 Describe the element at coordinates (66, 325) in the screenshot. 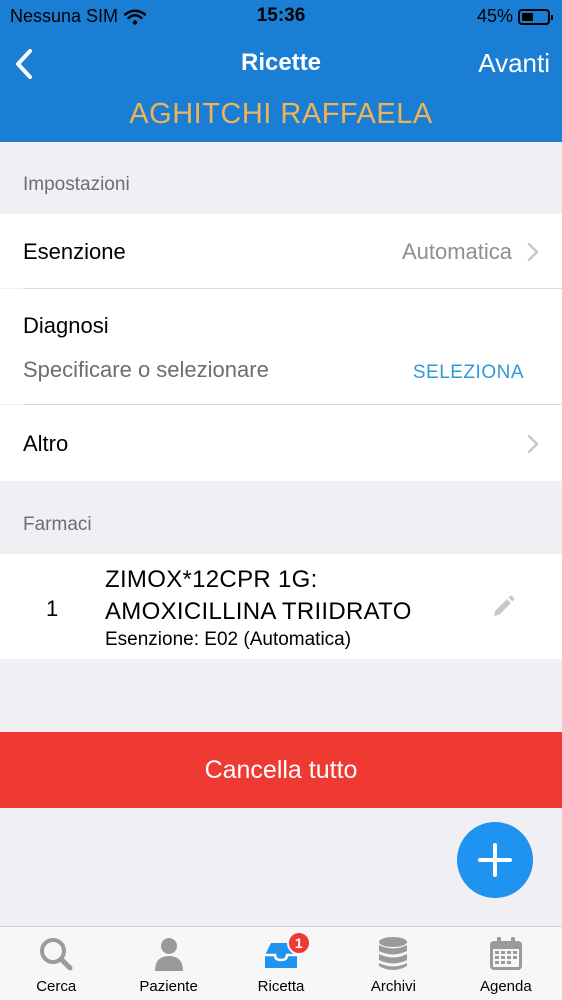

I see `diagnosis-label: Diagnosi` at that location.